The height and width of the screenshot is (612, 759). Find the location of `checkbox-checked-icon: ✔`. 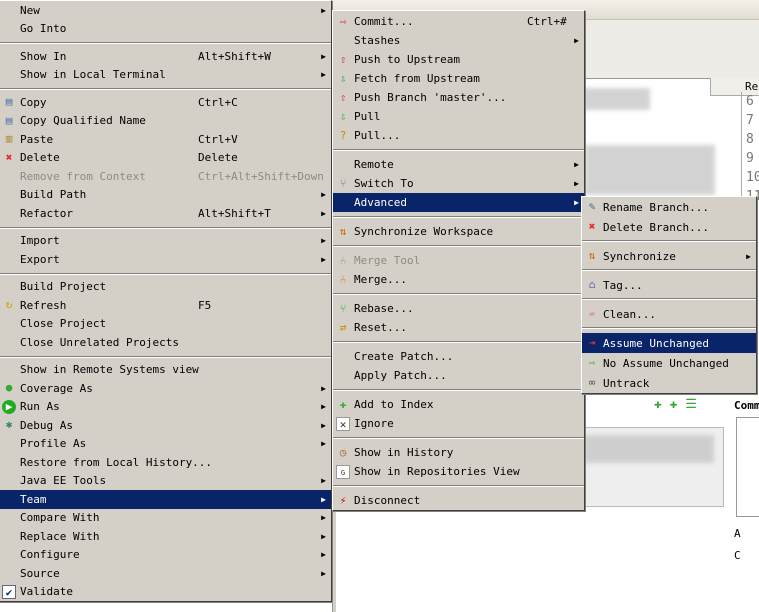

checkbox-checked-icon: ✔ is located at coordinates (9, 591).